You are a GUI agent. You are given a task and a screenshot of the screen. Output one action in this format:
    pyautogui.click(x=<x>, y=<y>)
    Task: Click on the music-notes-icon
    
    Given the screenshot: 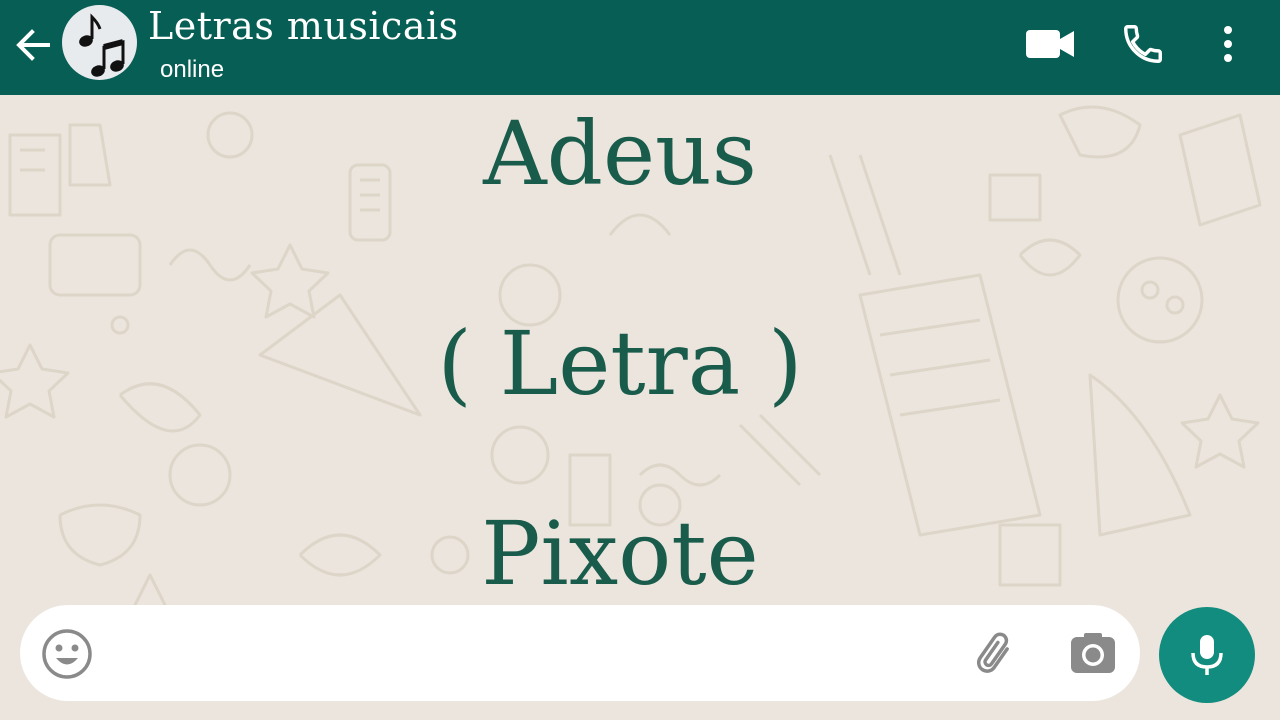 What is the action you would take?
    pyautogui.click(x=102, y=45)
    